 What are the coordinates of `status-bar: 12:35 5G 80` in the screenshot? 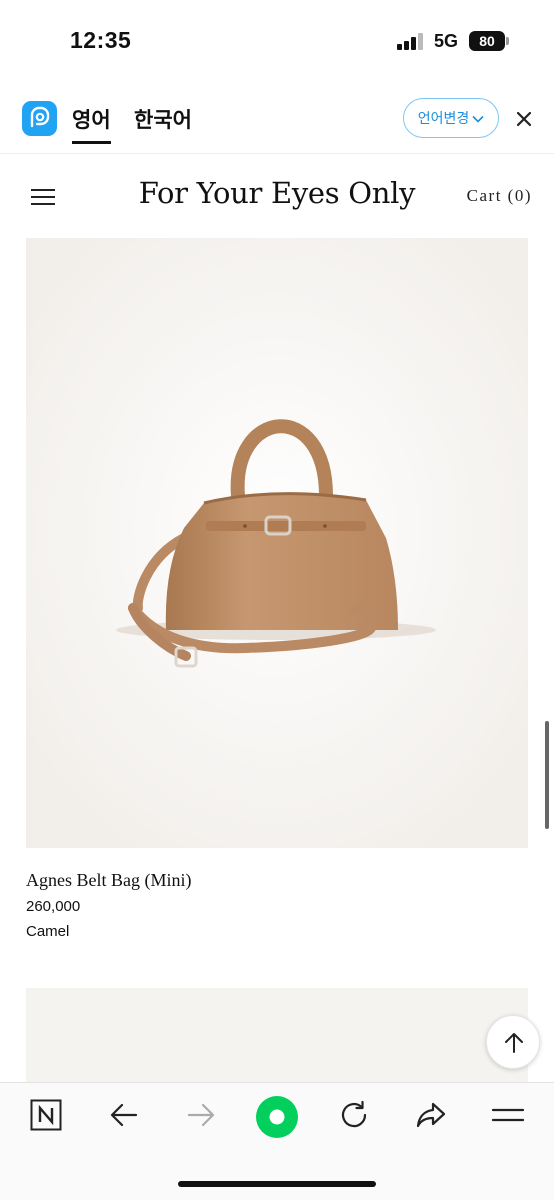 It's located at (277, 42).